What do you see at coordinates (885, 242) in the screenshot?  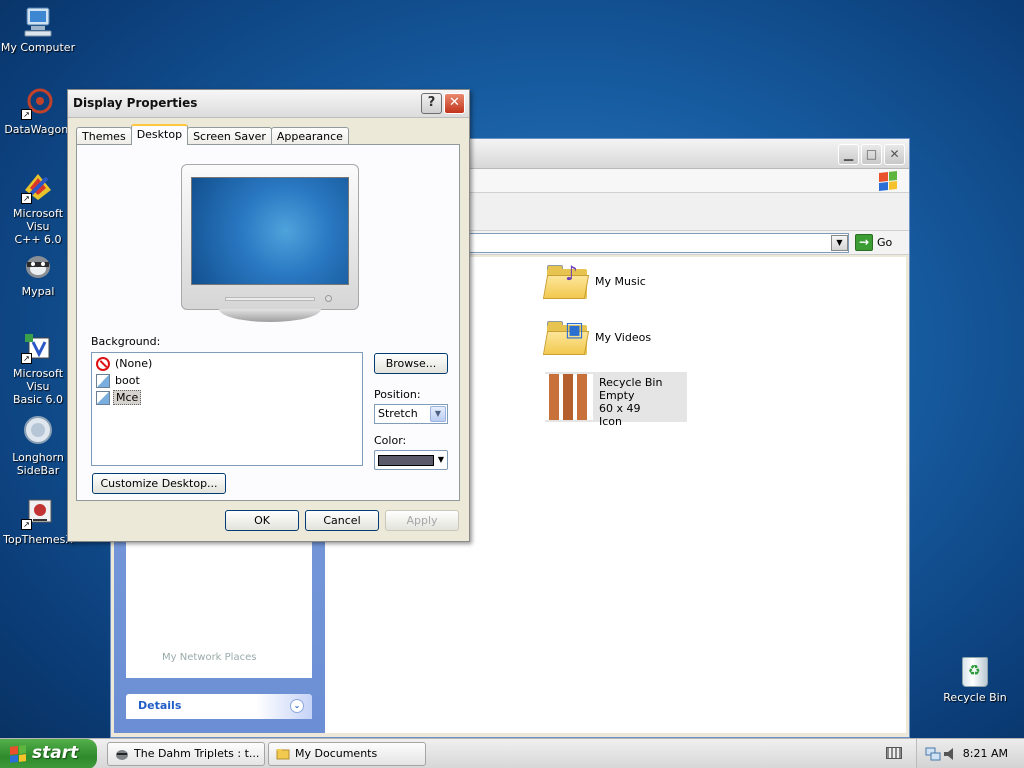 I see `go-label: Go` at bounding box center [885, 242].